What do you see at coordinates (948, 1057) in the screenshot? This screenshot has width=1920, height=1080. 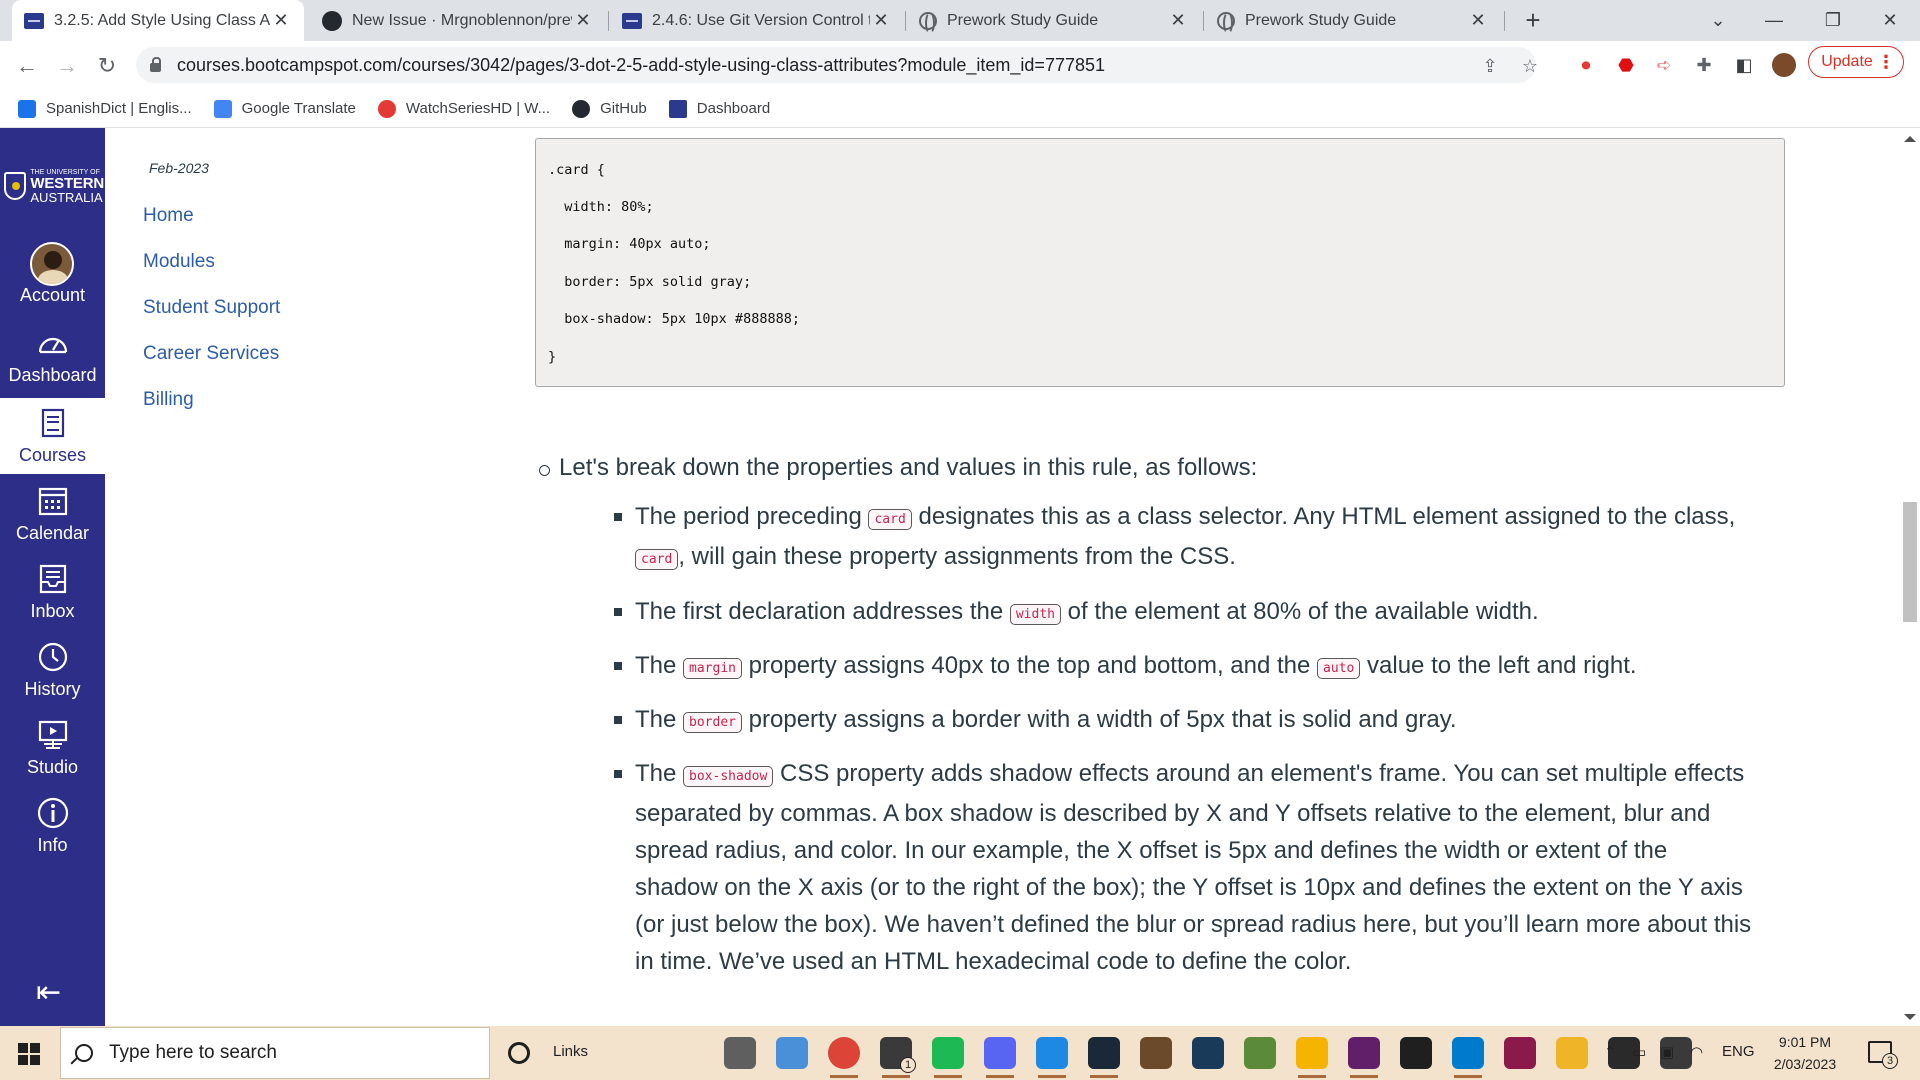 I see `spotify-icon` at bounding box center [948, 1057].